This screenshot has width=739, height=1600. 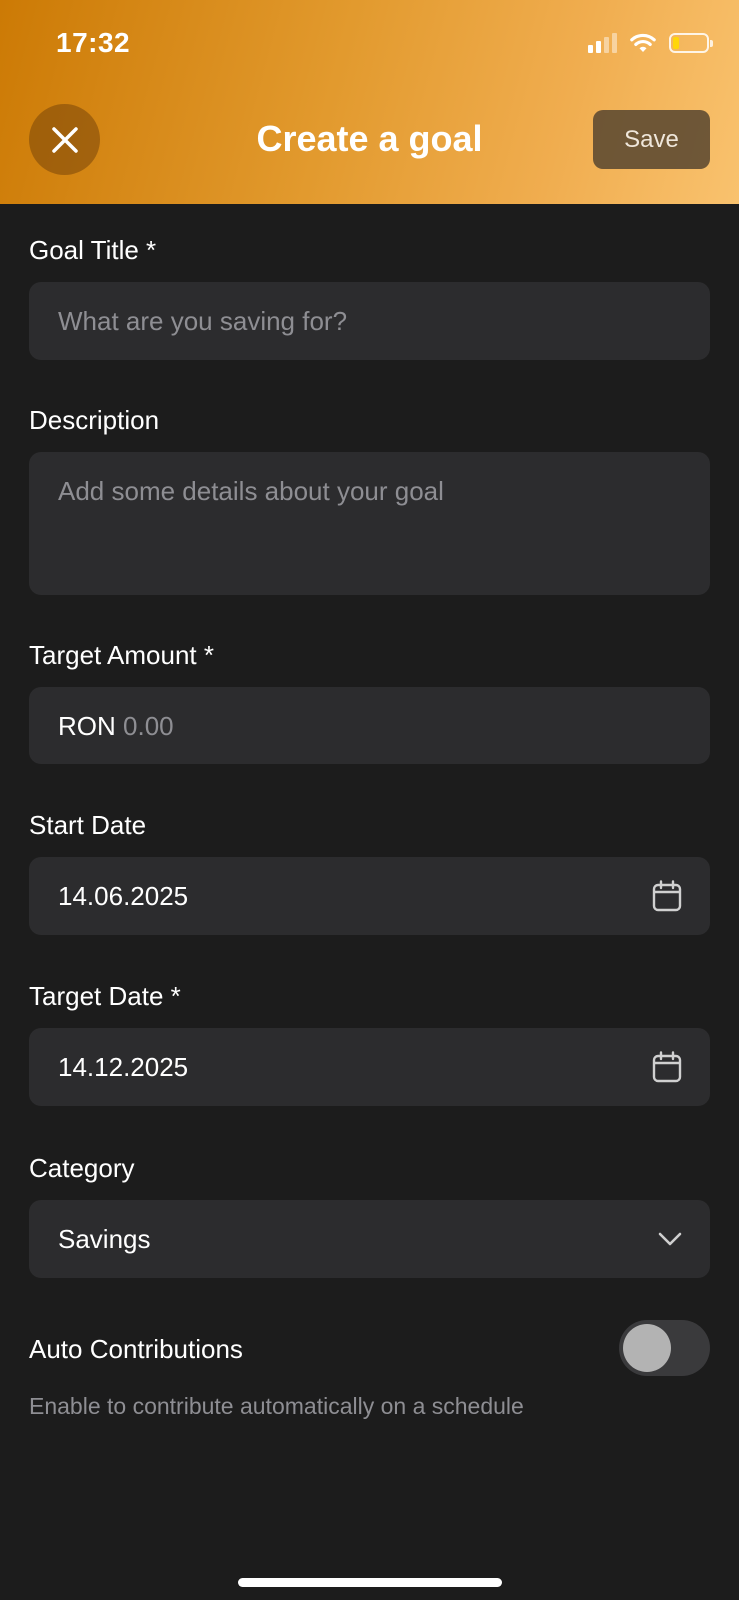 What do you see at coordinates (369, 896) in the screenshot?
I see `start-date-picker: 14.06.2025` at bounding box center [369, 896].